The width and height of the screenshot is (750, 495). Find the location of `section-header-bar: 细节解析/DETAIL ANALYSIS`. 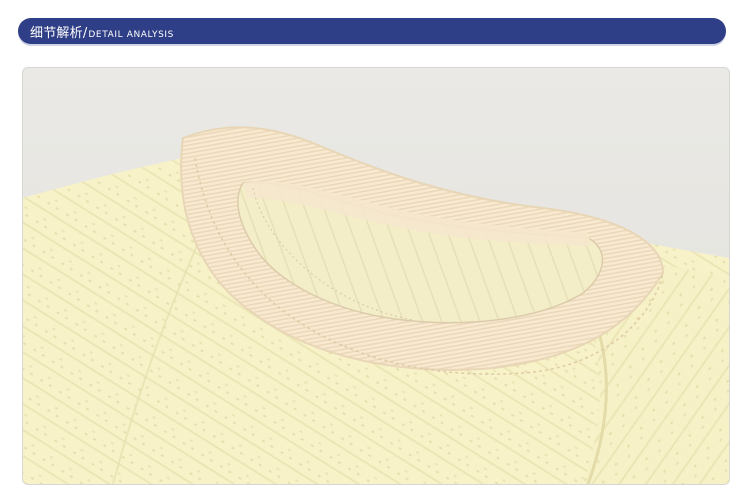

section-header-bar: 细节解析/DETAIL ANALYSIS is located at coordinates (372, 31).